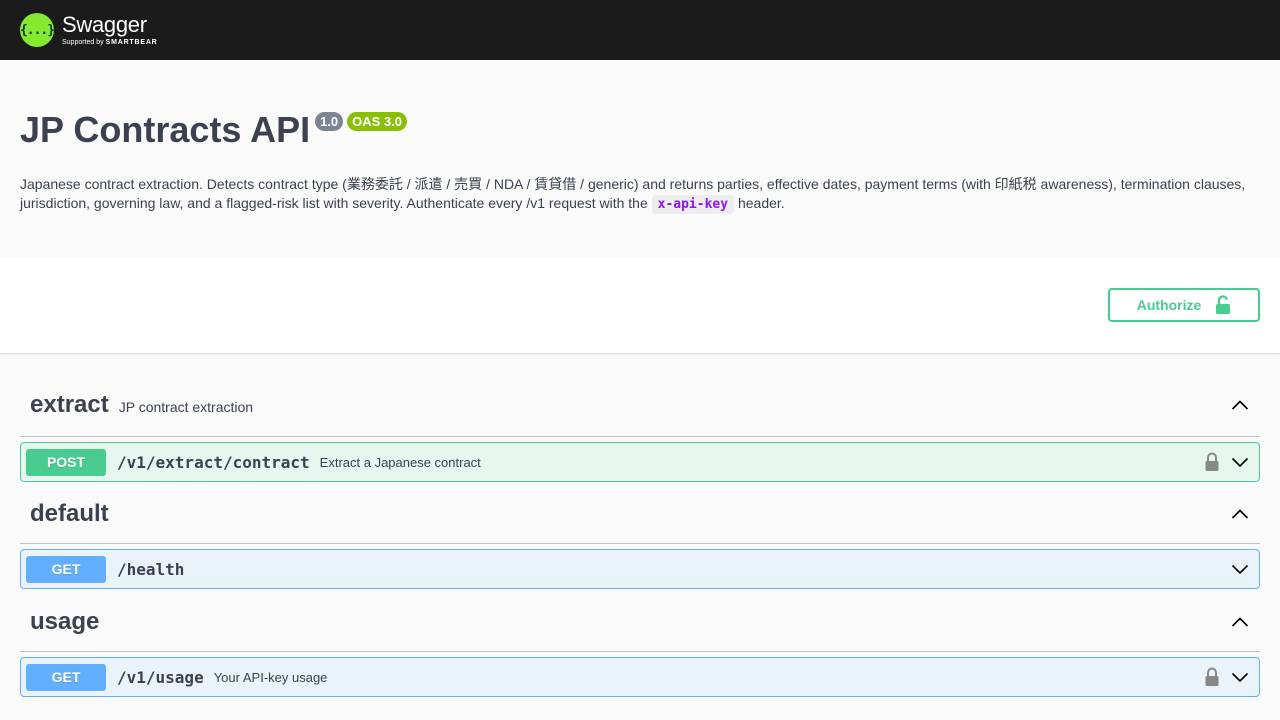 The image size is (1280, 720). Describe the element at coordinates (37, 30) in the screenshot. I see `swagger-logo-icon: {...}` at that location.